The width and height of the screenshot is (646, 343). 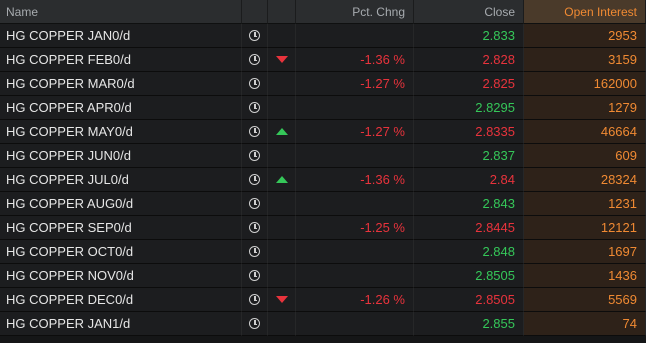 I want to click on row-close: 2.843, so click(x=469, y=204).